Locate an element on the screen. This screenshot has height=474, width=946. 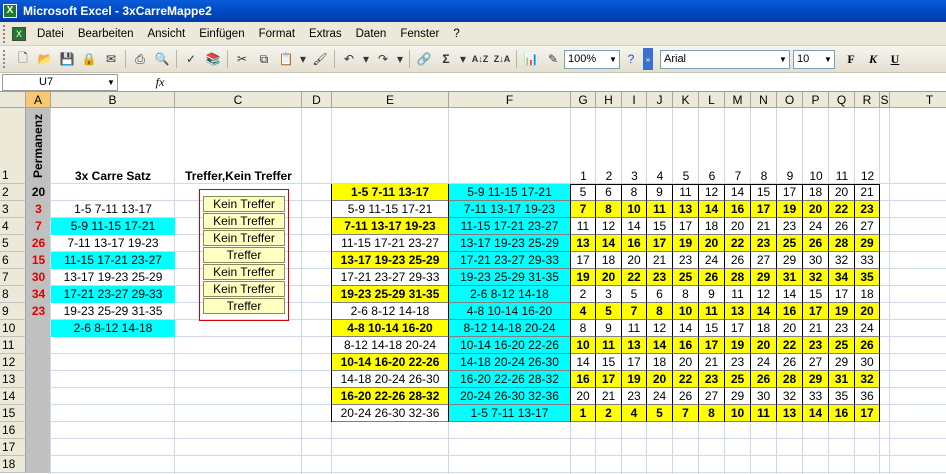
menu-item-2: Ansicht is located at coordinates (166, 34).